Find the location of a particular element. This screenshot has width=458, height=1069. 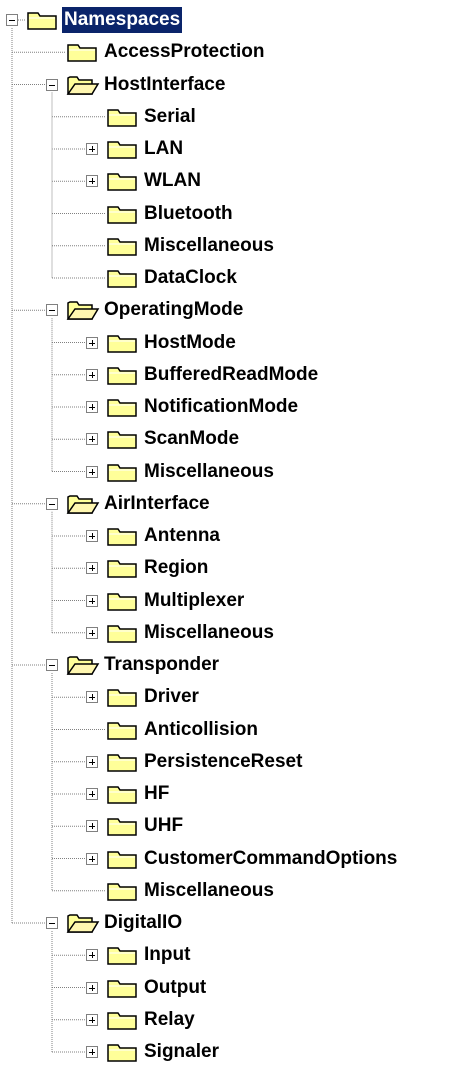

tree-node-notification-mode: NotificationMode is located at coordinates (221, 407).